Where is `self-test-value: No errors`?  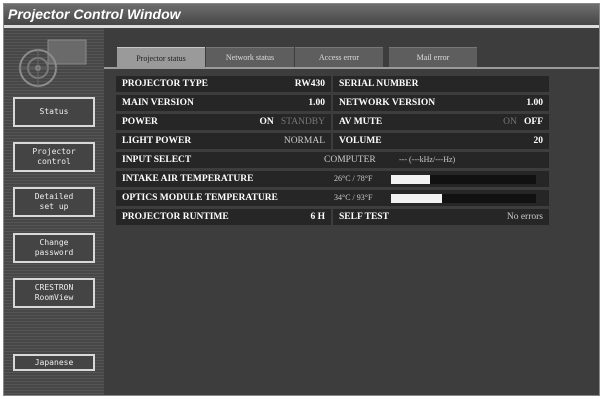
self-test-value: No errors is located at coordinates (524, 217).